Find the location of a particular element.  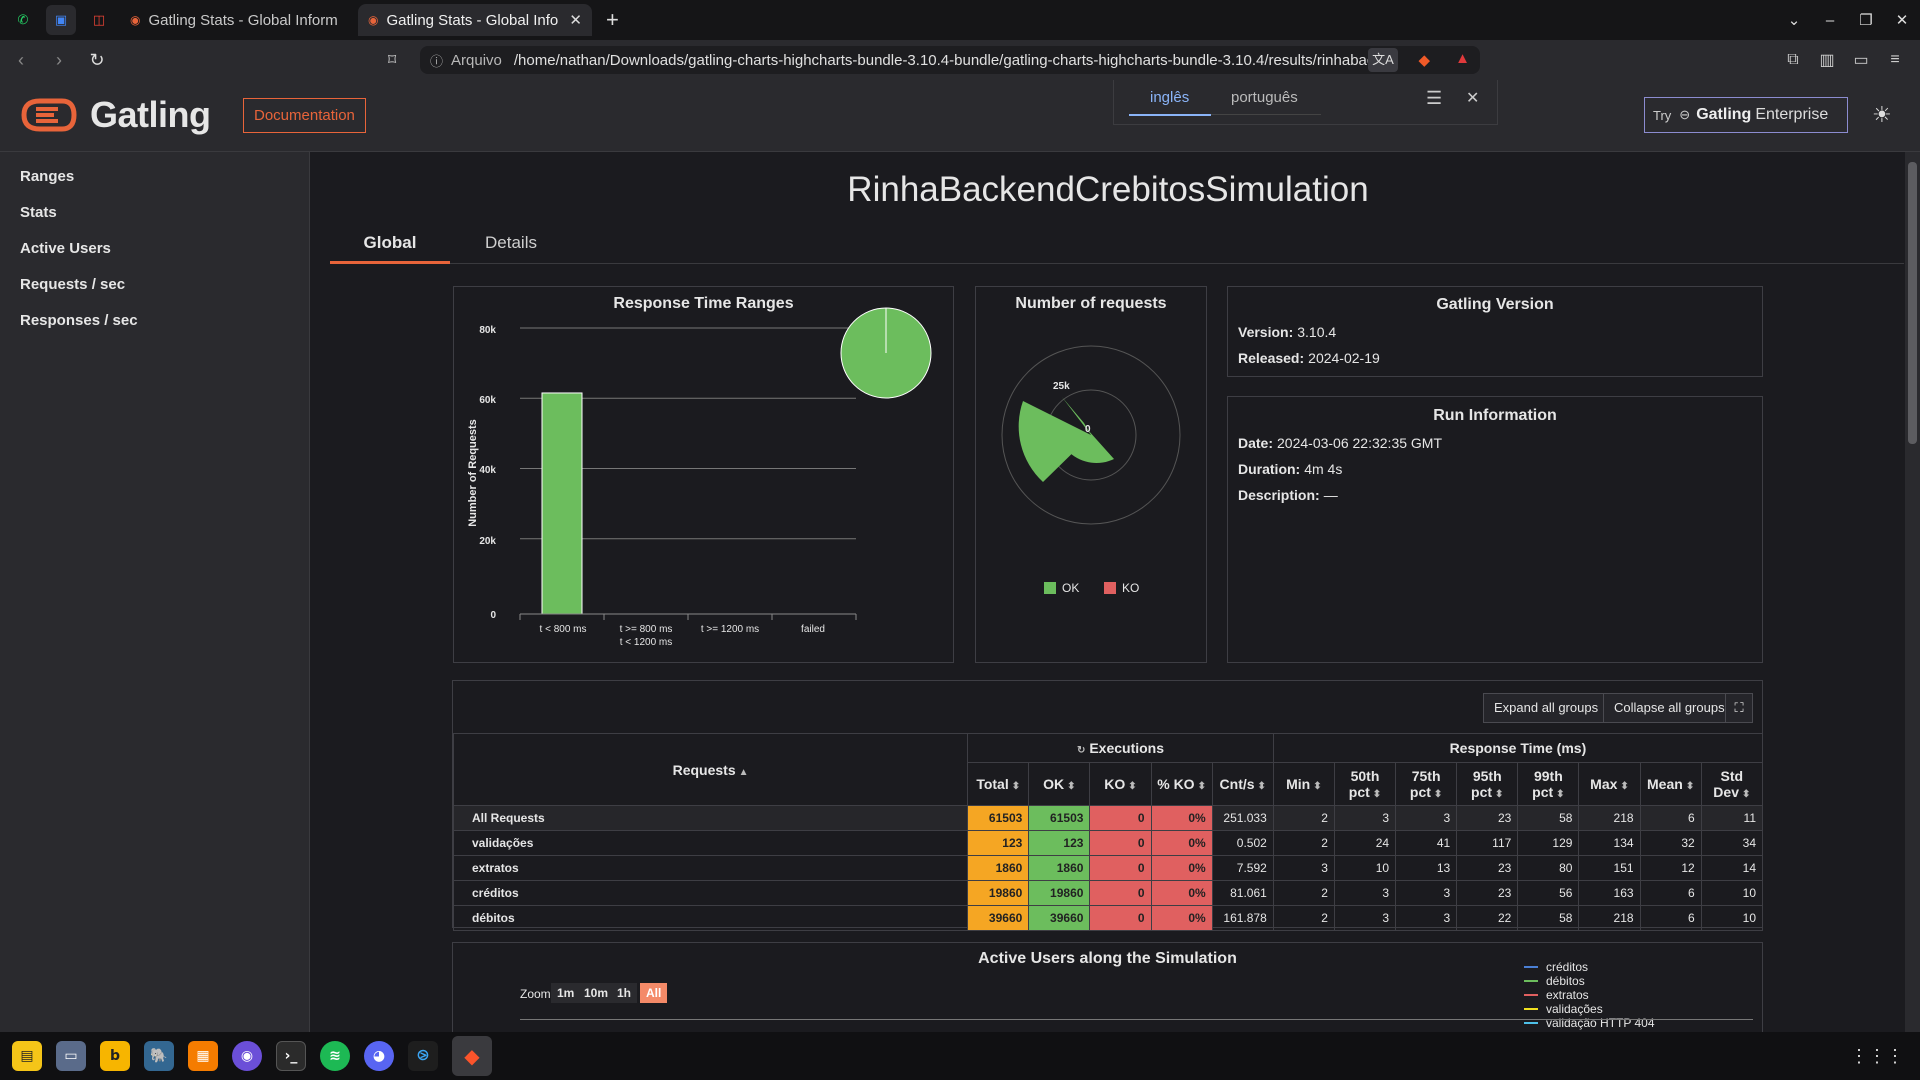

translate-close-icon: ✕ is located at coordinates (1472, 98).